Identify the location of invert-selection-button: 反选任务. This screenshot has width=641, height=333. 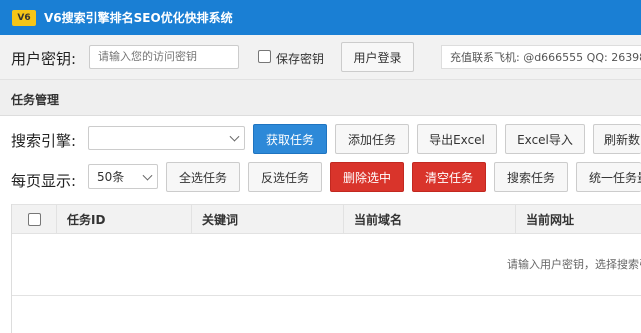
(285, 177).